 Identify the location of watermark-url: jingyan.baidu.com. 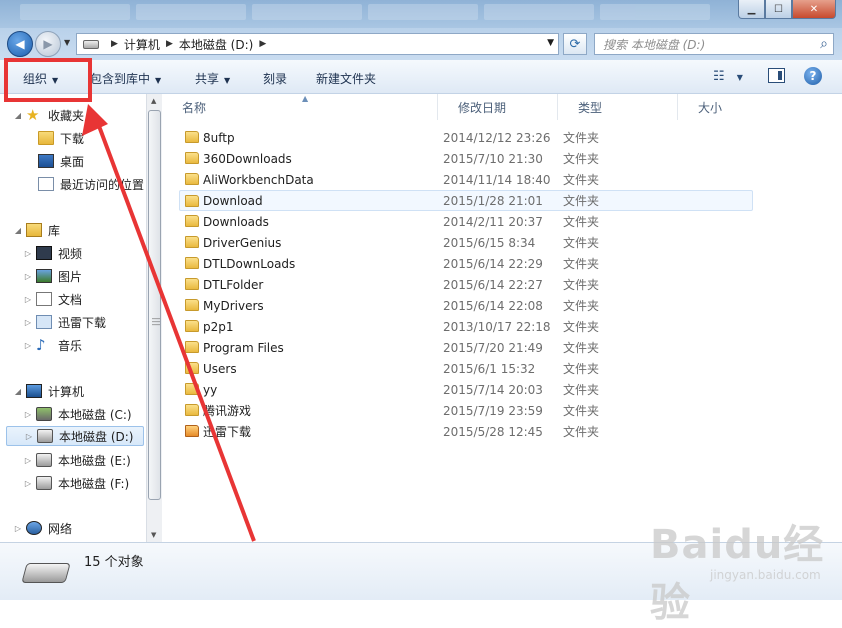
(765, 575).